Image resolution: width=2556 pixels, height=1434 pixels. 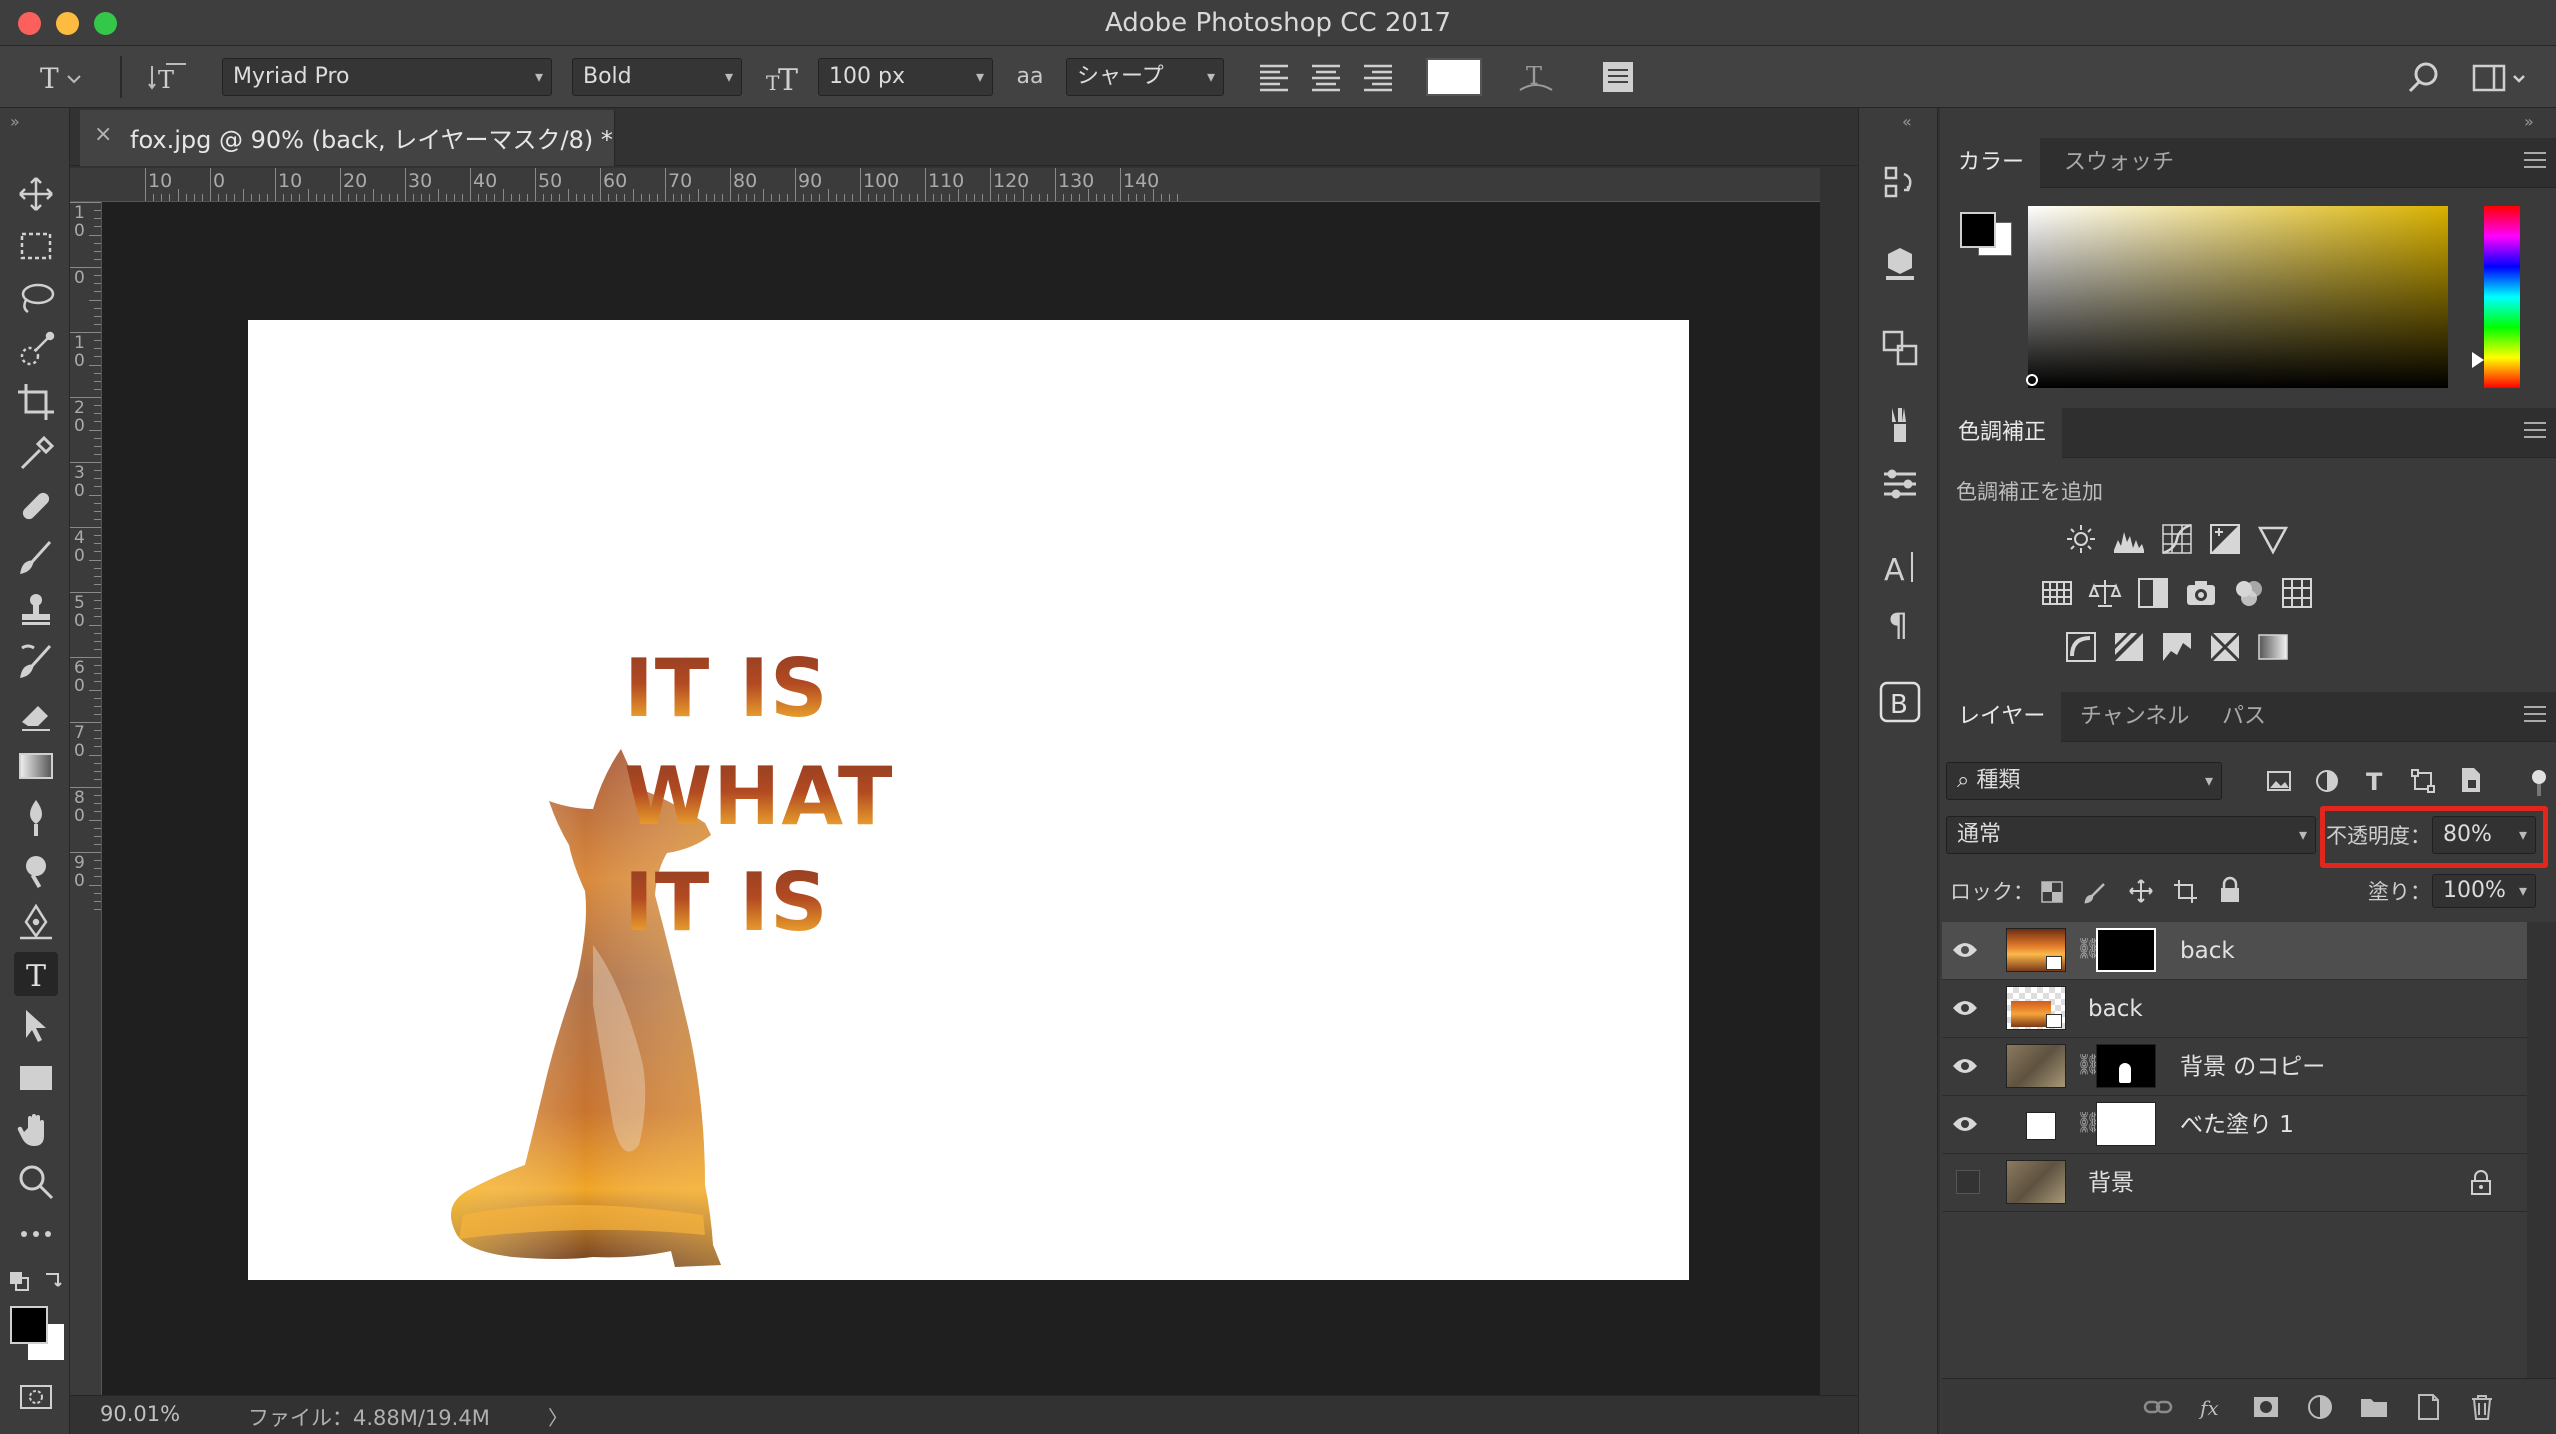 I want to click on close-tab-icon: ×, so click(x=103, y=134).